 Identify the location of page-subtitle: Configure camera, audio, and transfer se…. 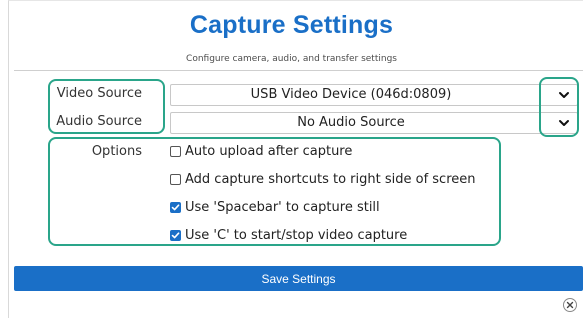
(291, 59).